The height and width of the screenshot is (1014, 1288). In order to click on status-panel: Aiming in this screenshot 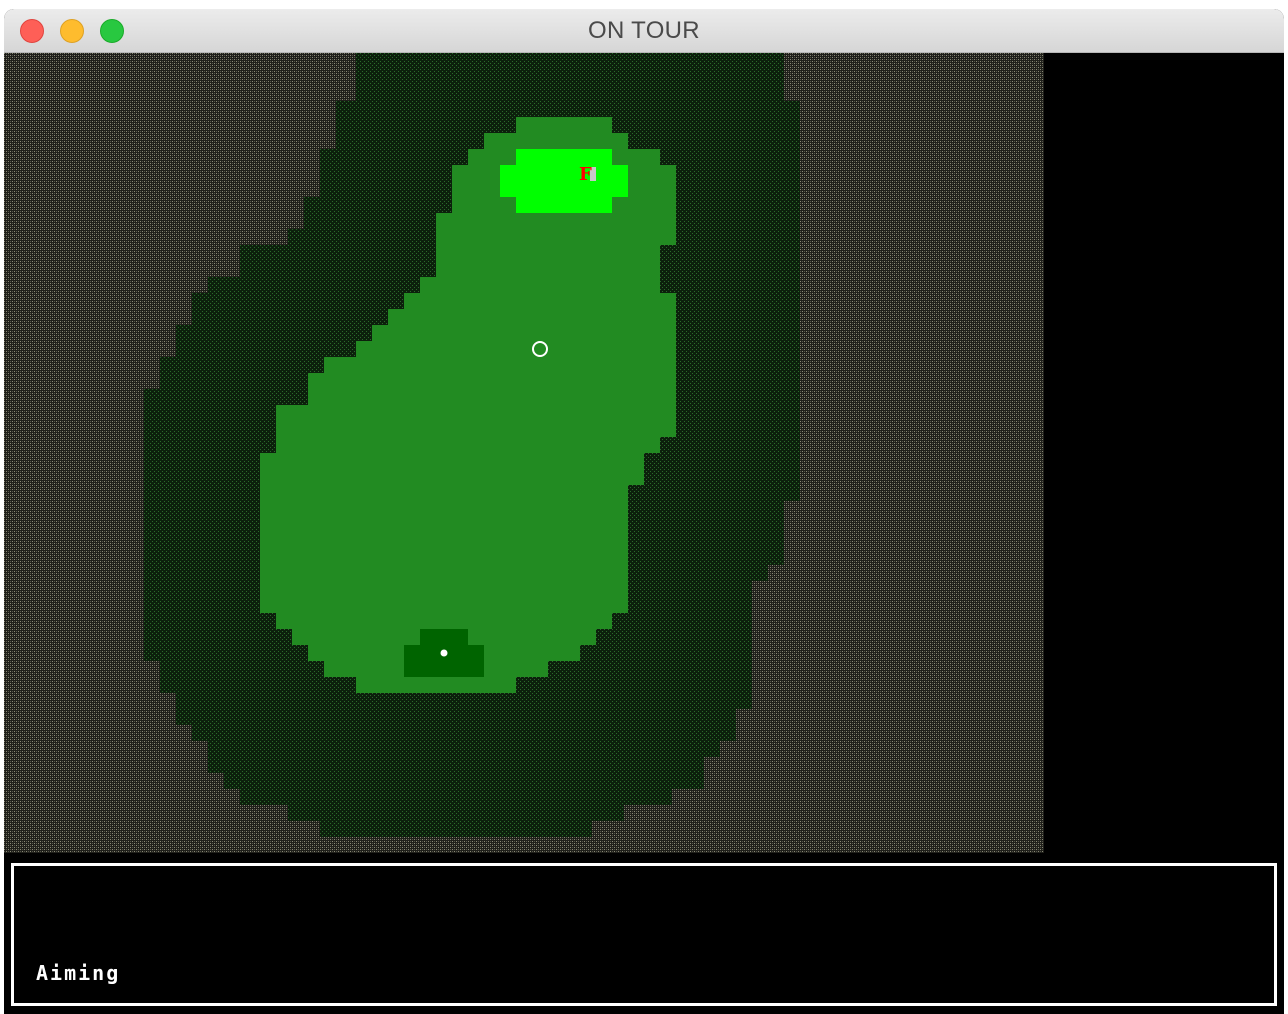, I will do `click(644, 934)`.